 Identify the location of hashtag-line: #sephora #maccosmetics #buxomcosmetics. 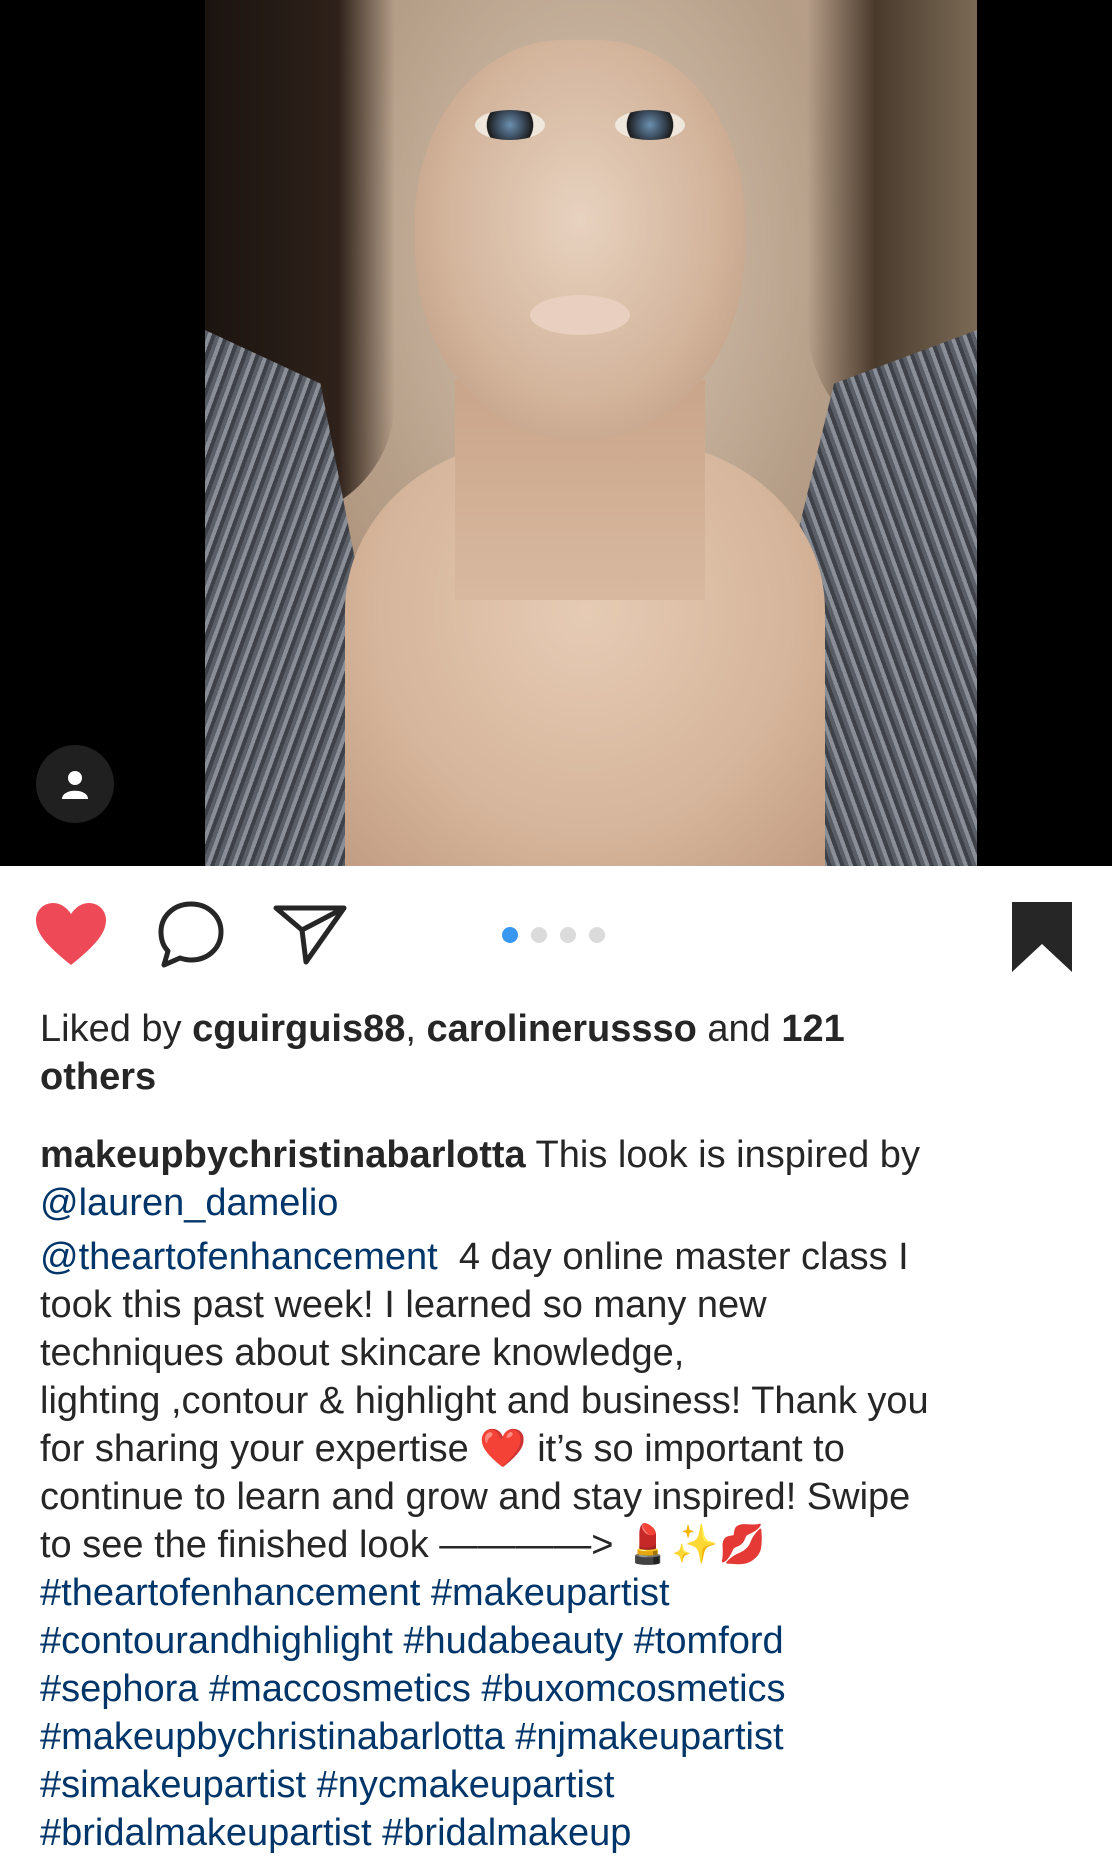
(413, 1689).